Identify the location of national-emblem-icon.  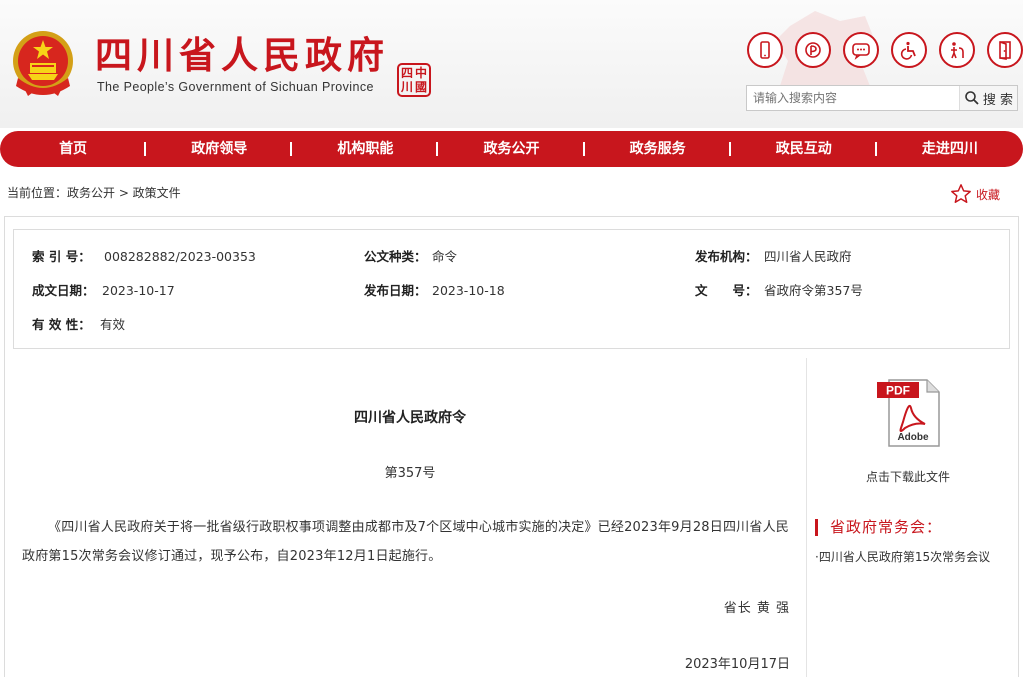
(43, 63).